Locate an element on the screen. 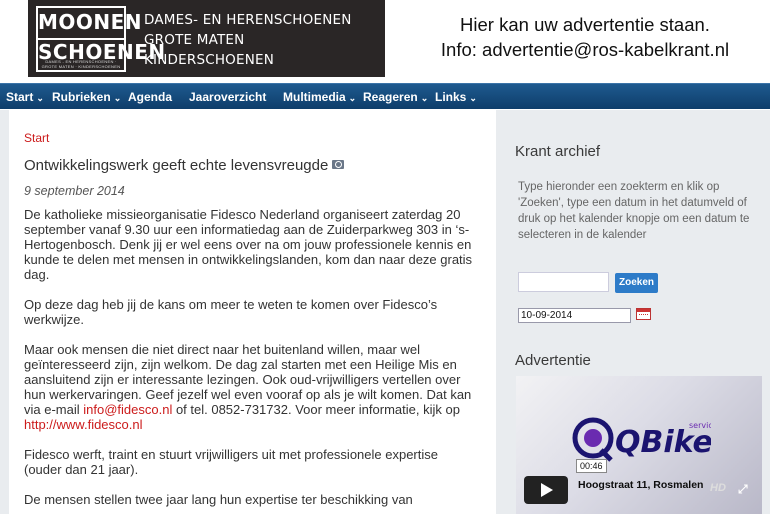 The width and height of the screenshot is (770, 514). ad-placeholder-line-2: Info: advertentie@ros-kabelkrant.nl is located at coordinates (585, 49).